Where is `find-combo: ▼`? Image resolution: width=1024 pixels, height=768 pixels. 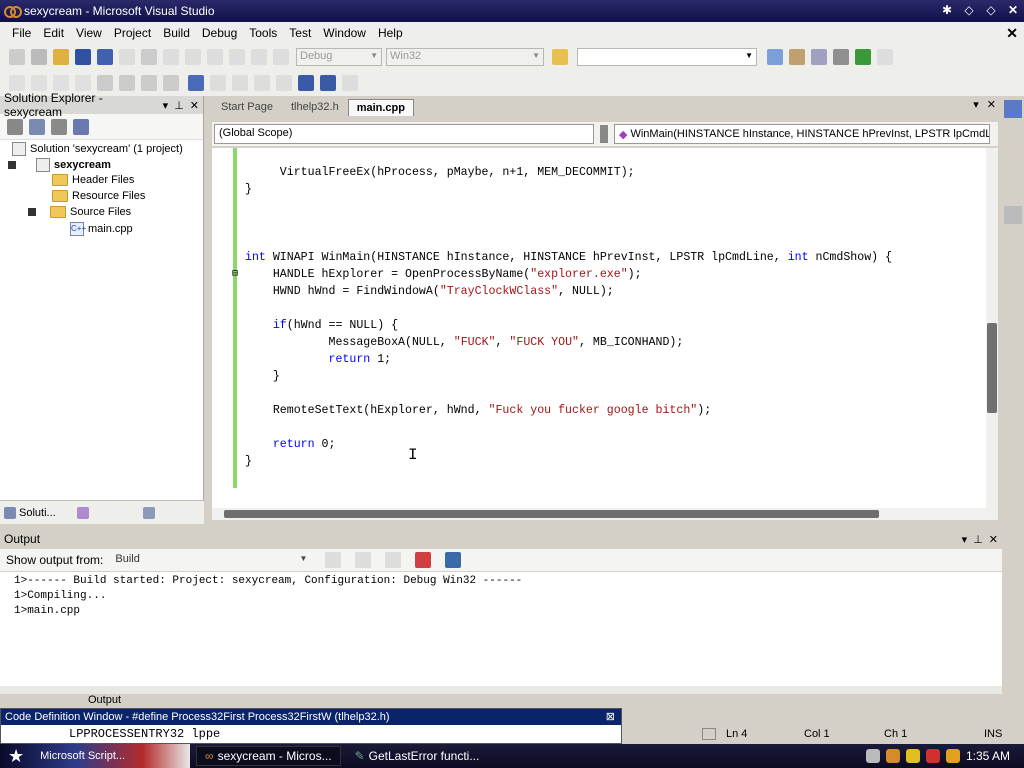
find-combo: ▼ is located at coordinates (667, 57).